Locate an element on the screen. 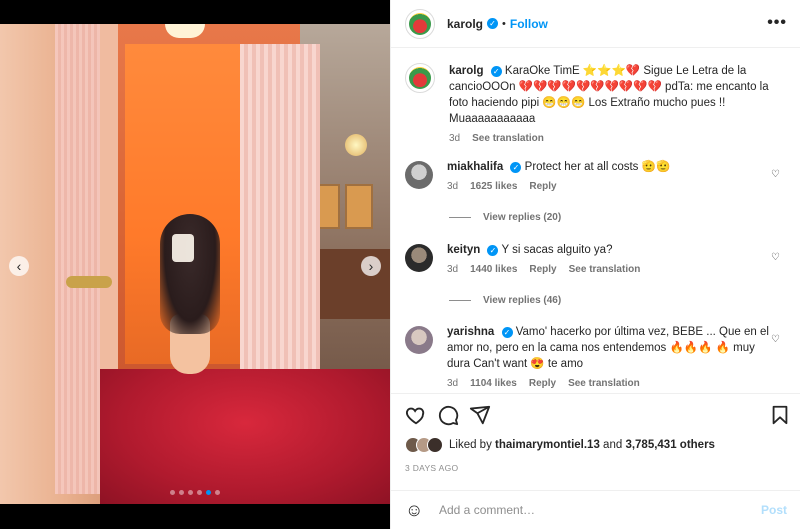  follow-button: Follow is located at coordinates (529, 24).